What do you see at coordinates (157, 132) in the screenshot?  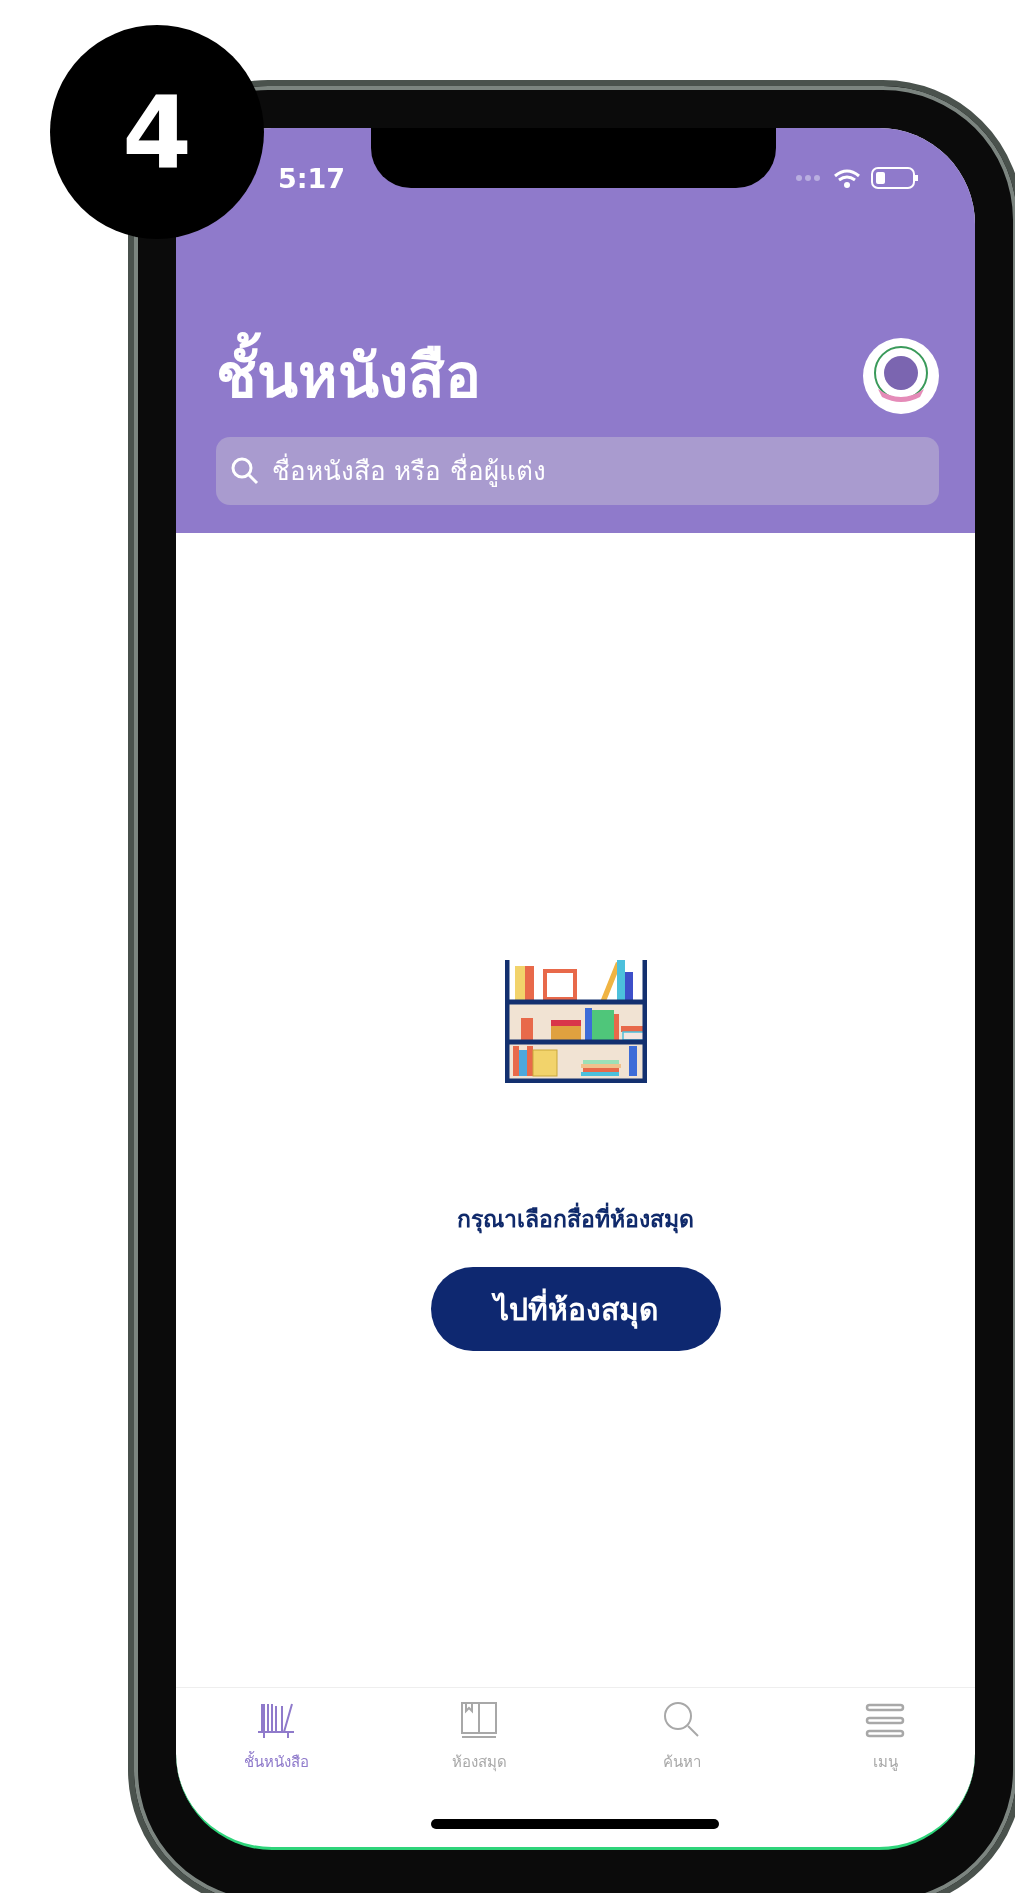 I see `step-number: 4` at bounding box center [157, 132].